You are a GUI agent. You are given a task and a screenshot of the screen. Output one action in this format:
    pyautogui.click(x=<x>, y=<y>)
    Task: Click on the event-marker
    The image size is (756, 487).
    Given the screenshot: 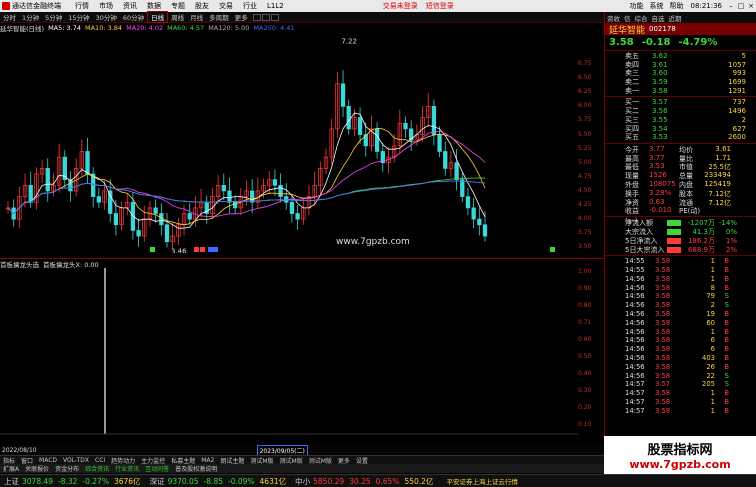 What is the action you would take?
    pyautogui.click(x=196, y=249)
    